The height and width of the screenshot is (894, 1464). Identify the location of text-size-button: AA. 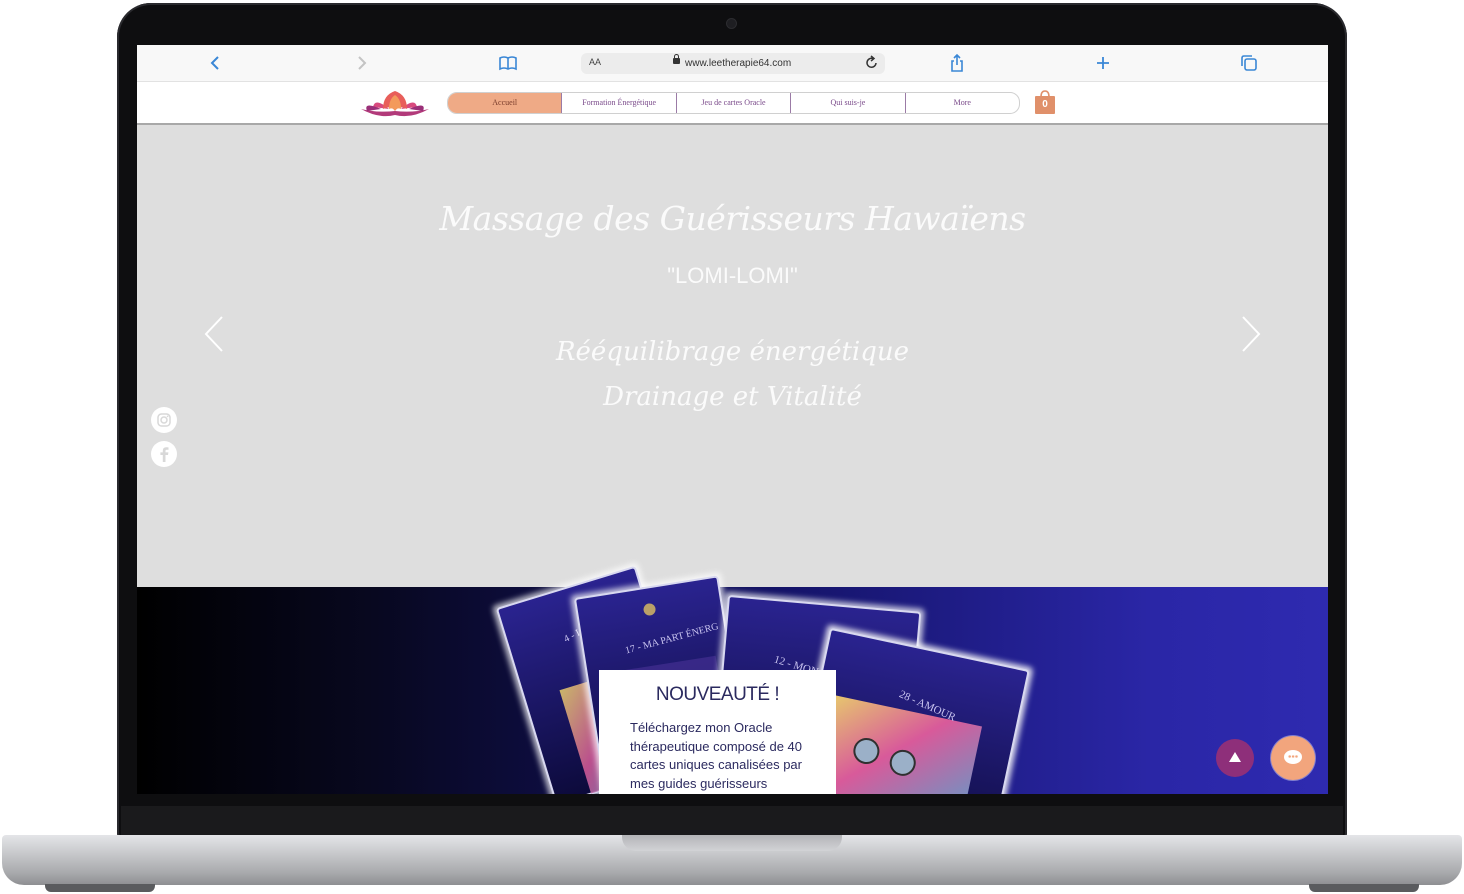
(595, 62).